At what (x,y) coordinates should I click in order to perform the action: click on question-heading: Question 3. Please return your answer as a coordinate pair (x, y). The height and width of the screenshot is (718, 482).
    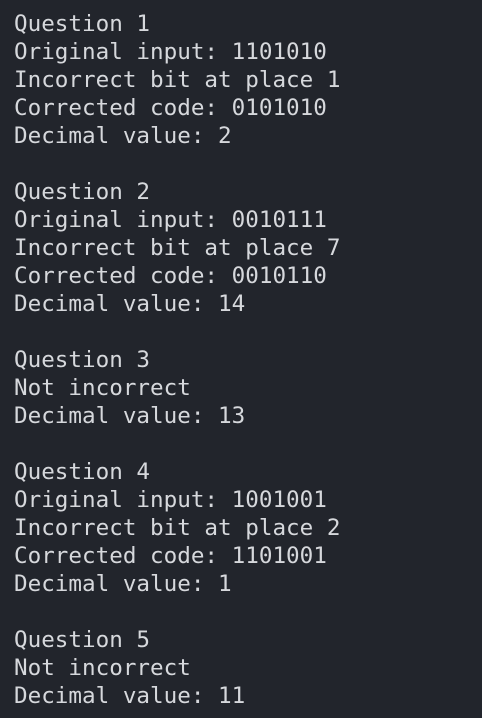
    Looking at the image, I should click on (82, 360).